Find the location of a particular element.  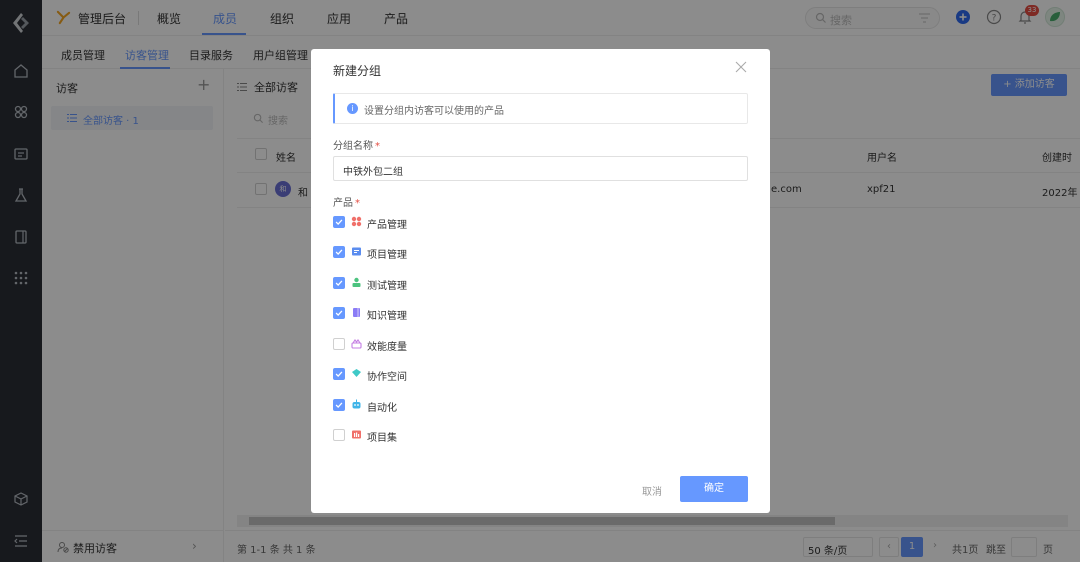

product-option: 协作空间 is located at coordinates (433, 375).